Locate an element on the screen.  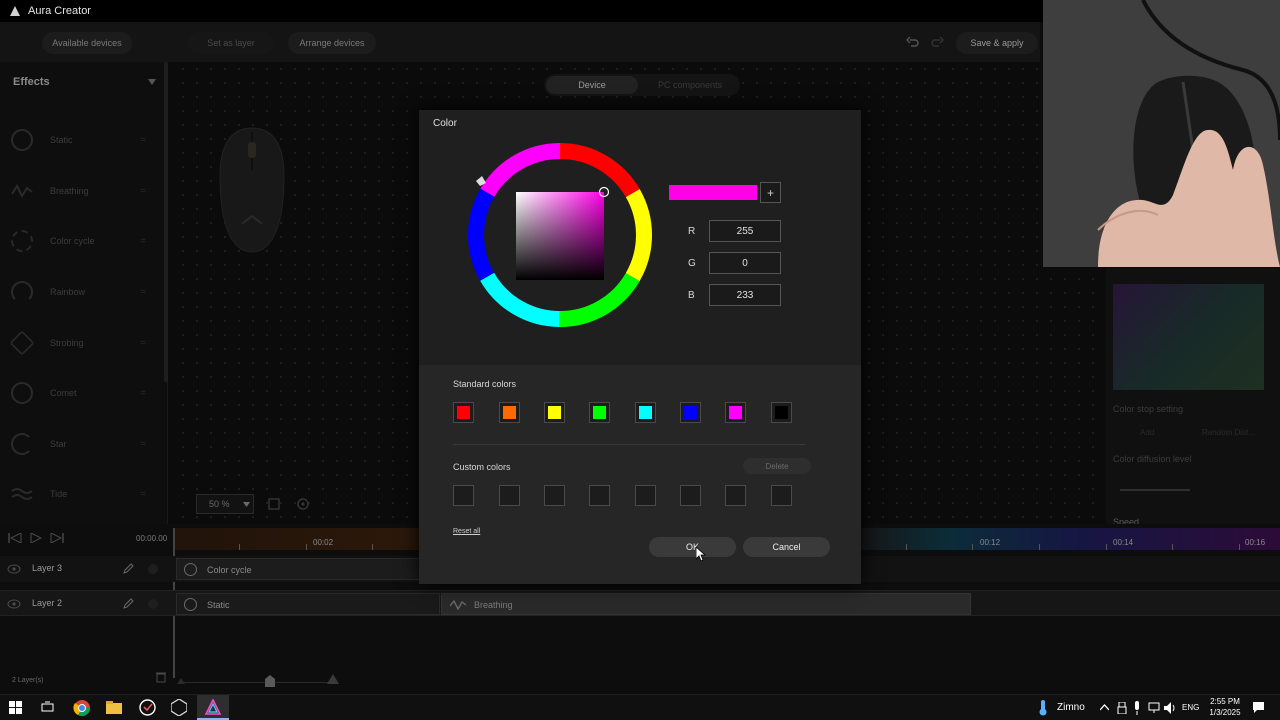
app-icon is located at coordinates (147, 707).